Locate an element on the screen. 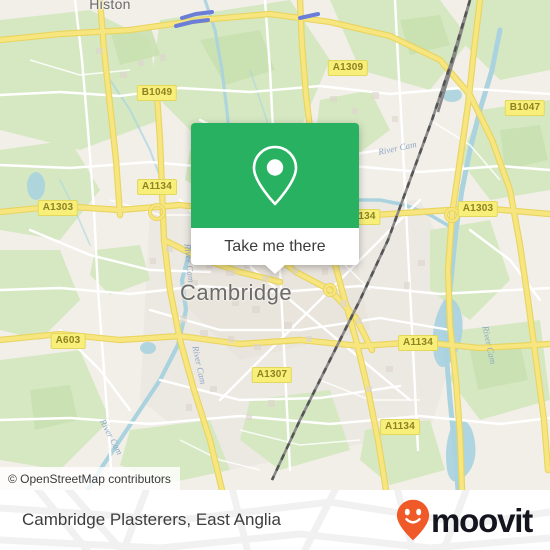 The width and height of the screenshot is (550, 550). attribution-text: © OpenStreetMap contributors is located at coordinates (89, 478).